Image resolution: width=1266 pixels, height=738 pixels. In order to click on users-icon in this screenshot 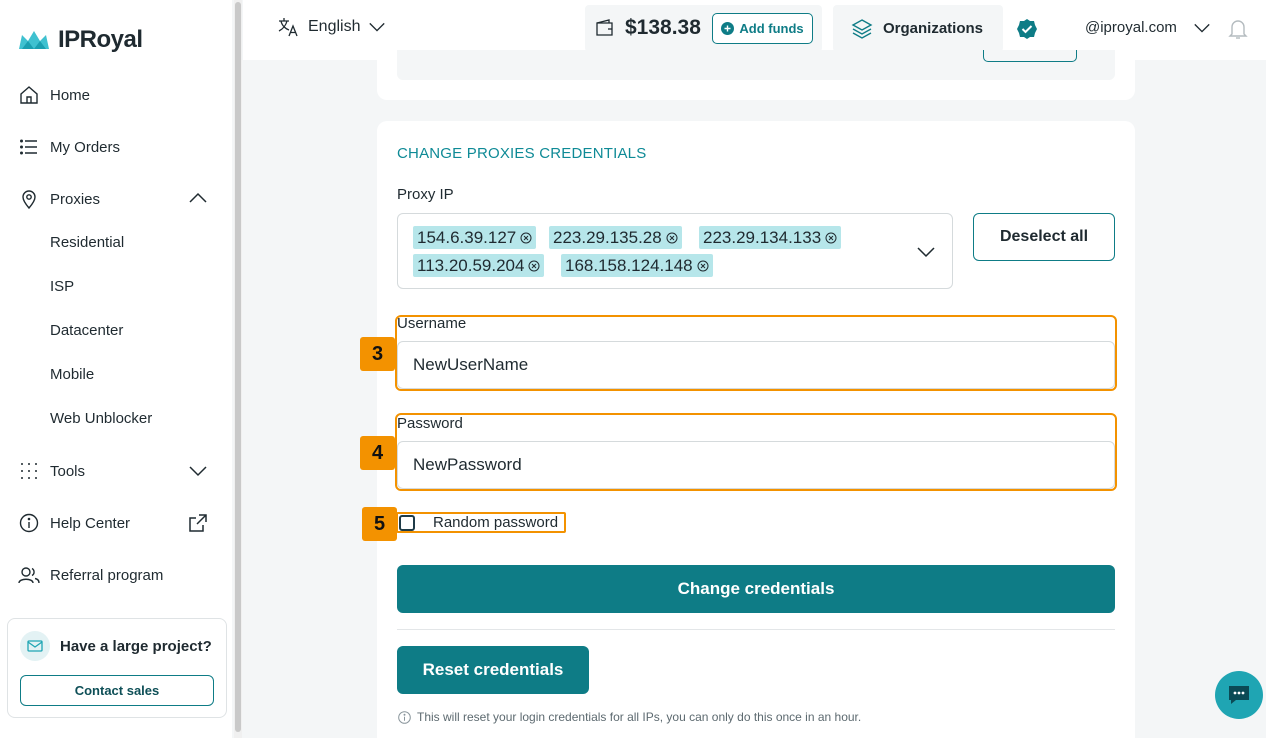, I will do `click(29, 575)`.